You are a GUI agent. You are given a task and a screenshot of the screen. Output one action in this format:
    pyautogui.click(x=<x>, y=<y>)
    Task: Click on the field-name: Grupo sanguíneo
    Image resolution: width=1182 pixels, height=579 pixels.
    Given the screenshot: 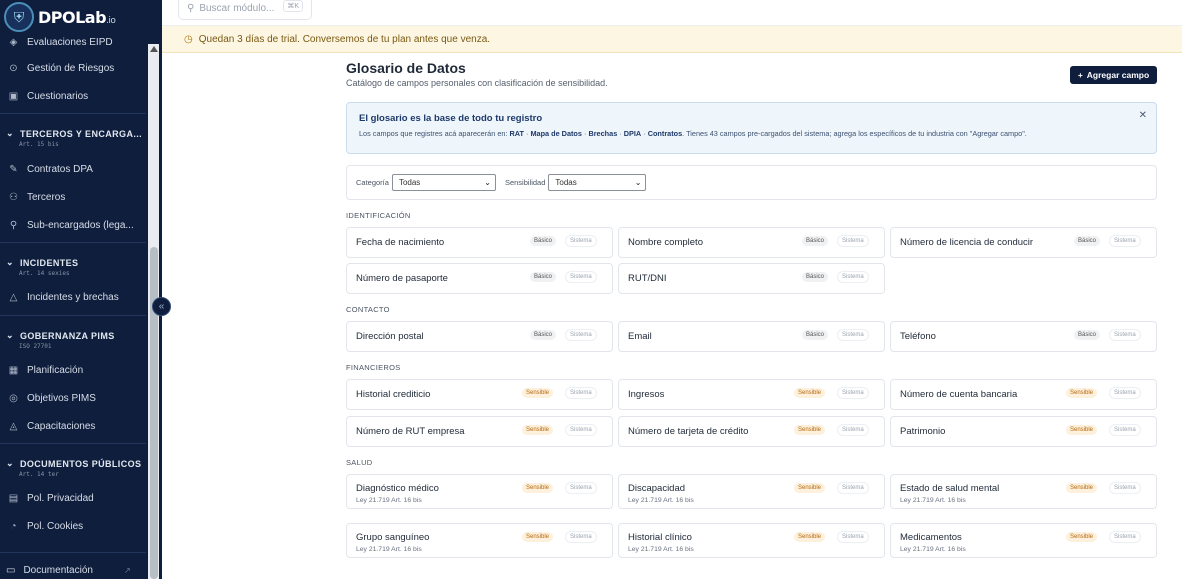 What is the action you would take?
    pyautogui.click(x=393, y=537)
    